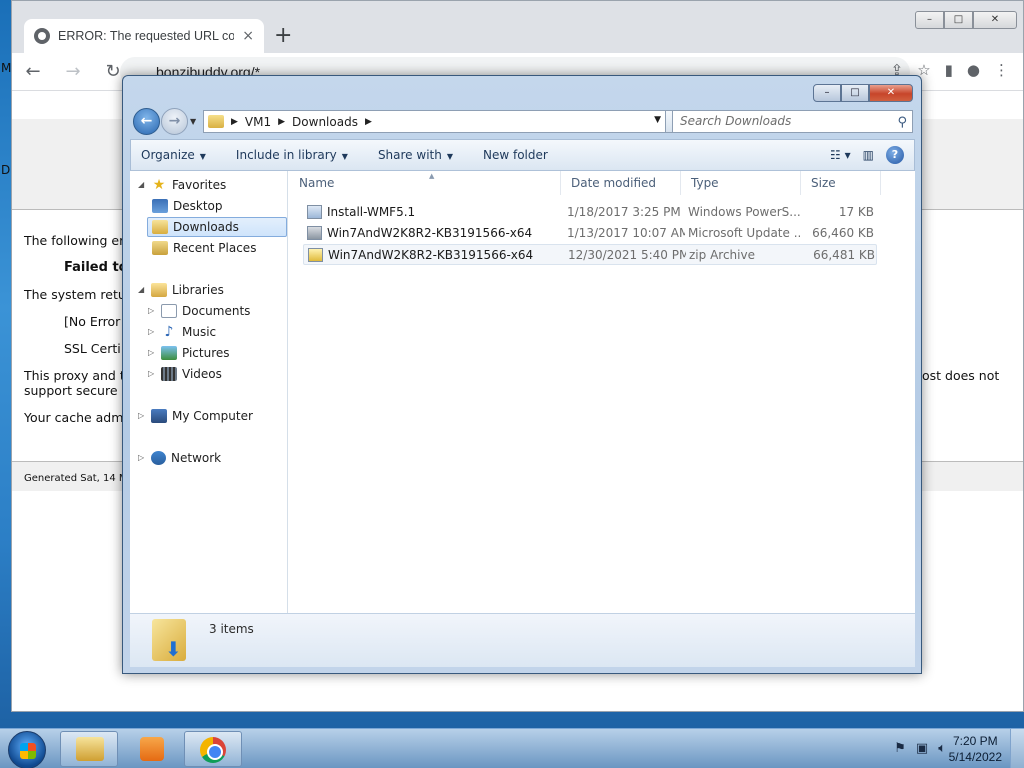 Image resolution: width=1024 pixels, height=768 pixels. I want to click on computer-icon, so click(159, 416).